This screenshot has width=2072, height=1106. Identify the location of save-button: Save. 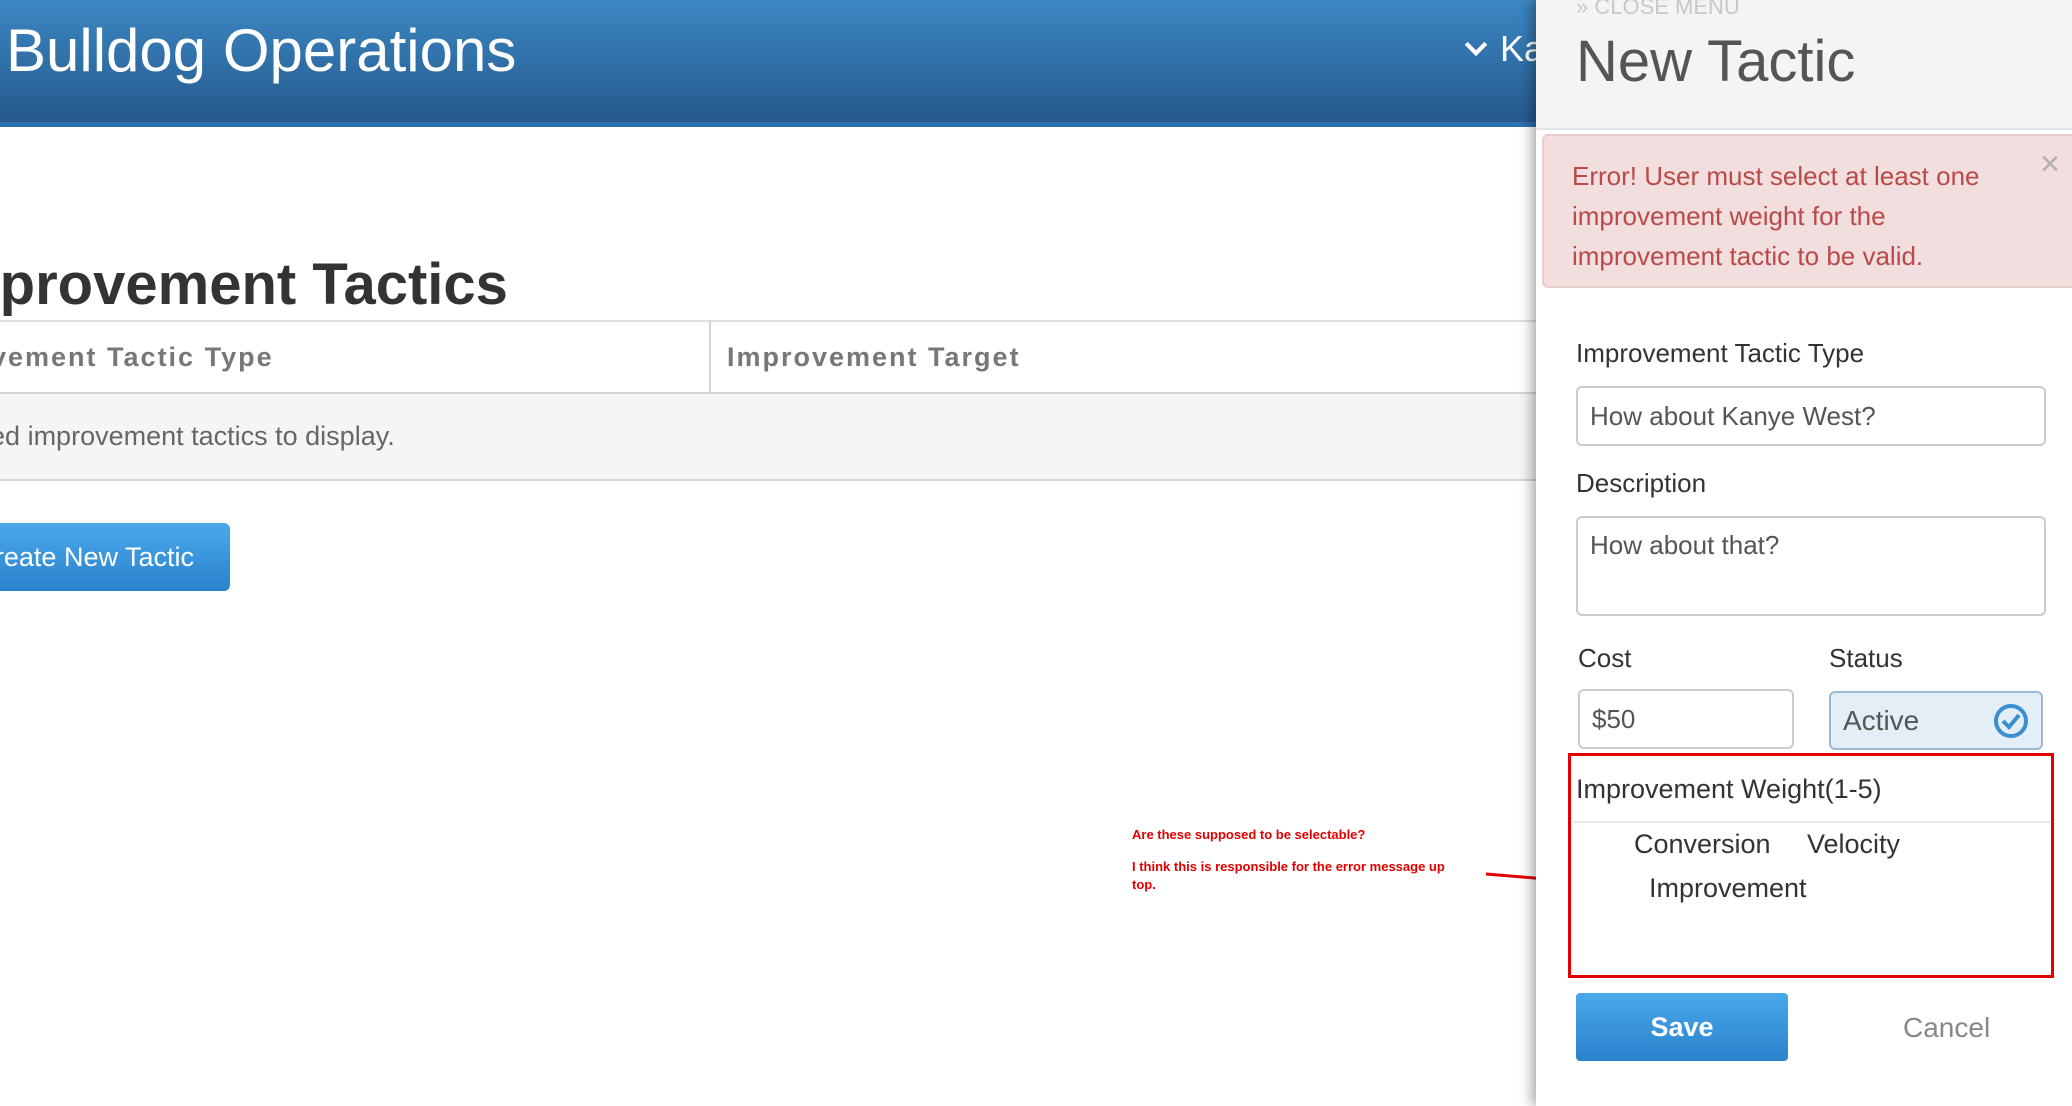
(1682, 1027).